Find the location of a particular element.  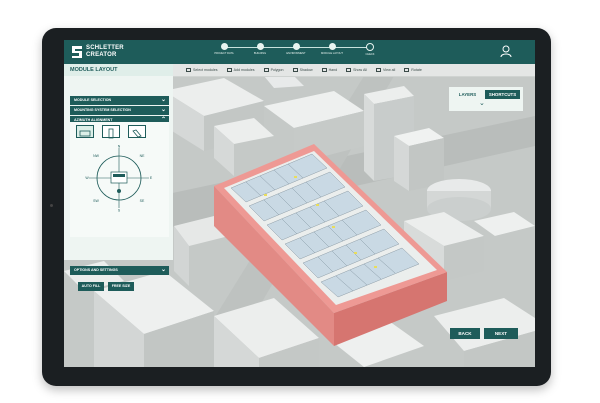

step-label: BUILDING is located at coordinates (260, 53).